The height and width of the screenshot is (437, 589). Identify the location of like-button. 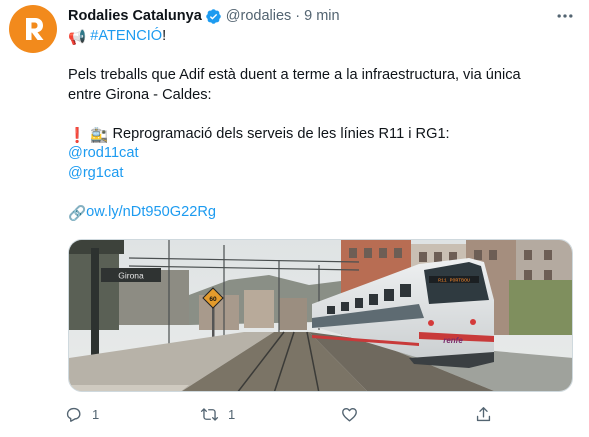
(354, 414).